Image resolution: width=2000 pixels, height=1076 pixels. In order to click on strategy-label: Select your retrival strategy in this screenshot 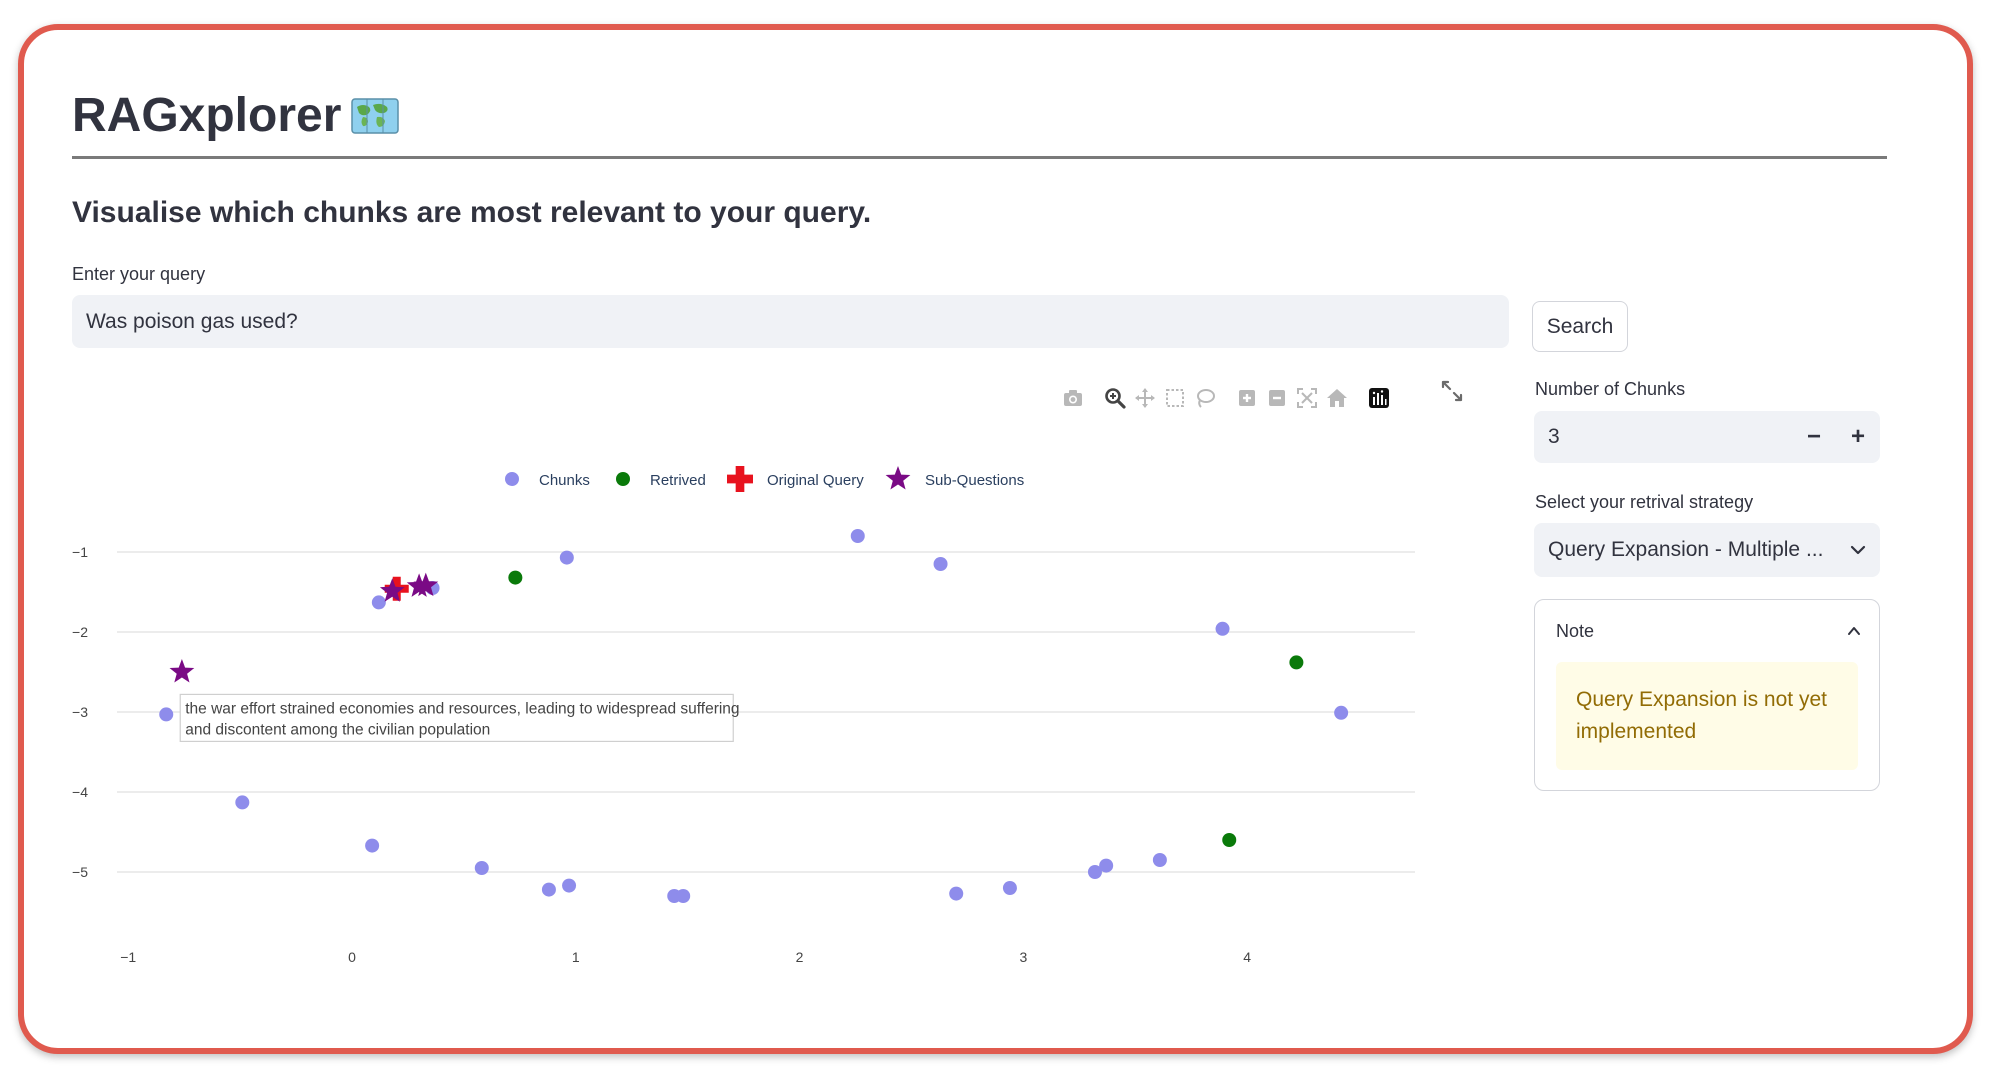, I will do `click(1644, 502)`.